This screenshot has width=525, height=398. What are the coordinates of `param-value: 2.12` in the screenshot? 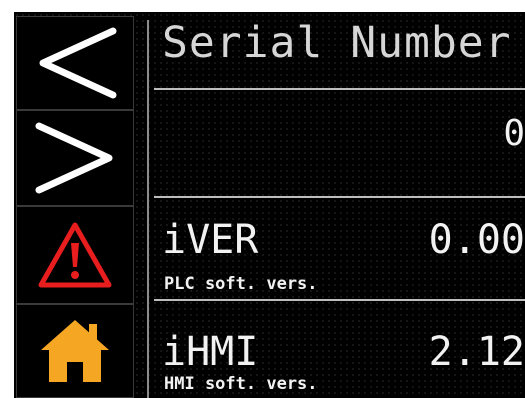 It's located at (476, 352).